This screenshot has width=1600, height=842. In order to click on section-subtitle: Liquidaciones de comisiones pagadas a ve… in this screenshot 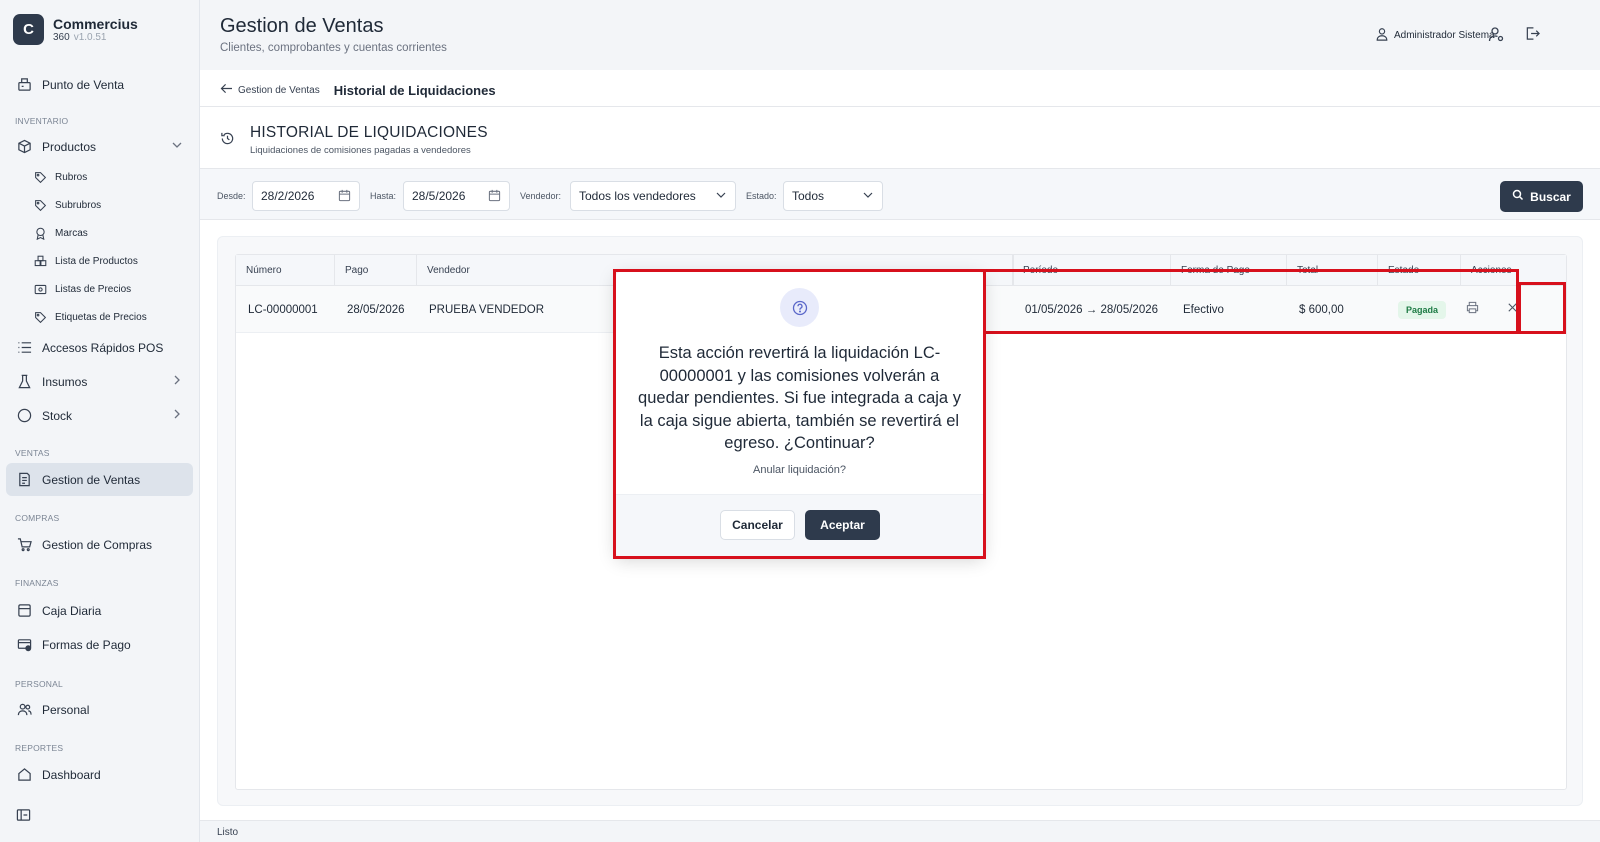, I will do `click(360, 150)`.